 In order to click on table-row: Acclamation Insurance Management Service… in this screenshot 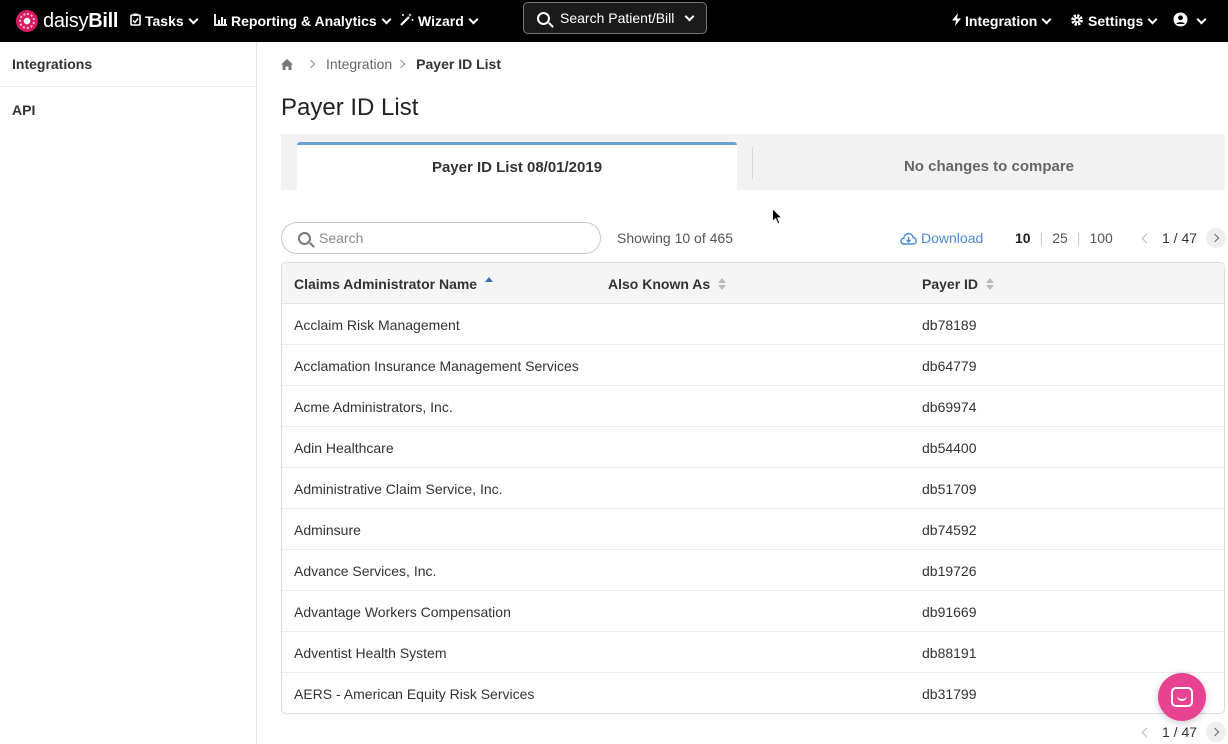, I will do `click(753, 365)`.